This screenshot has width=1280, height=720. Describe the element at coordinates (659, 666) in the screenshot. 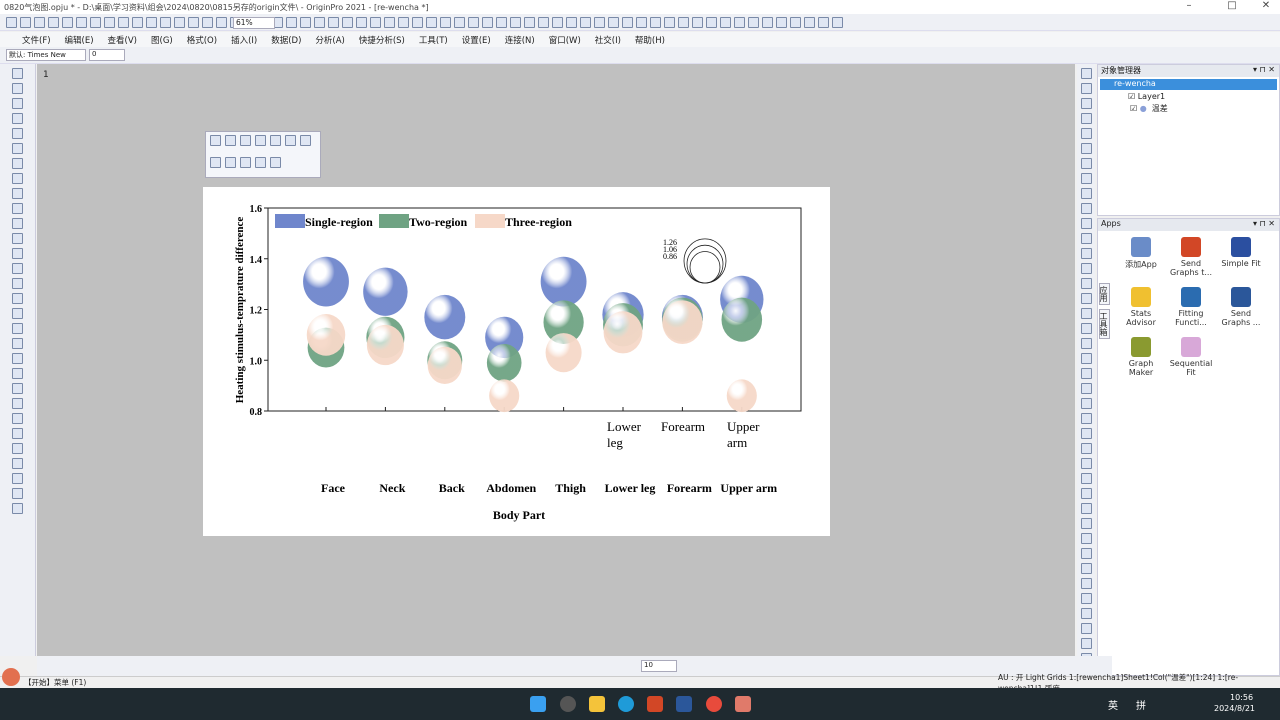

I see `size-select: 10` at that location.